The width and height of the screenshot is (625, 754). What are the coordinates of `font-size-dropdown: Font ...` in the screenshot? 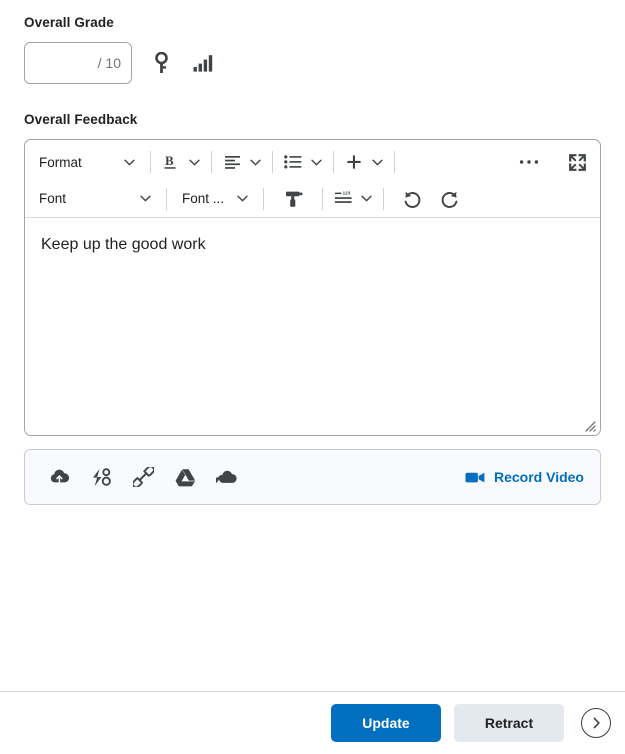 It's located at (215, 199).